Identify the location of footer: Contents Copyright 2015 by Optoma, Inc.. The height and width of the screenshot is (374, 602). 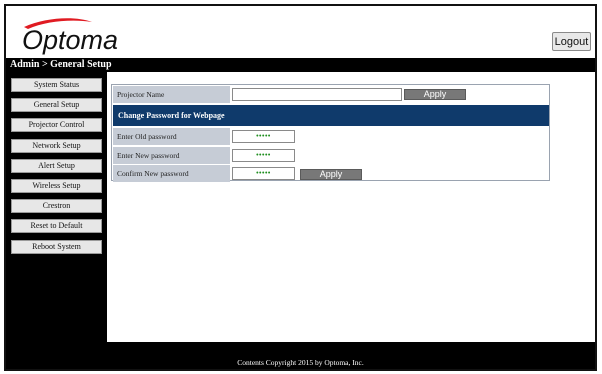
(300, 355).